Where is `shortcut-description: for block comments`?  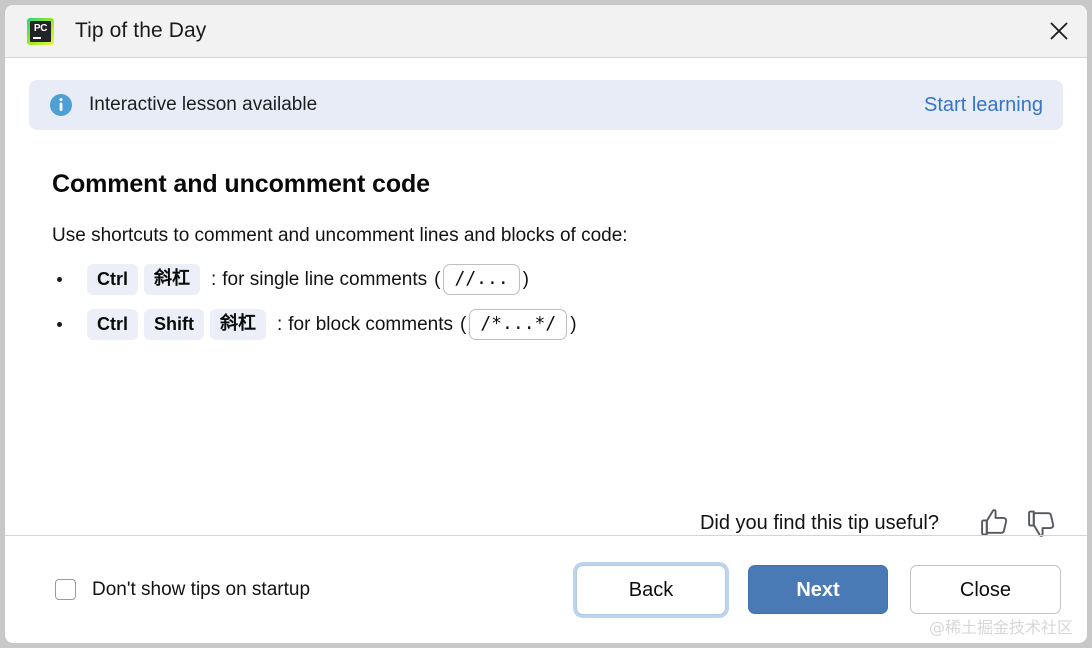 shortcut-description: for block comments is located at coordinates (371, 324).